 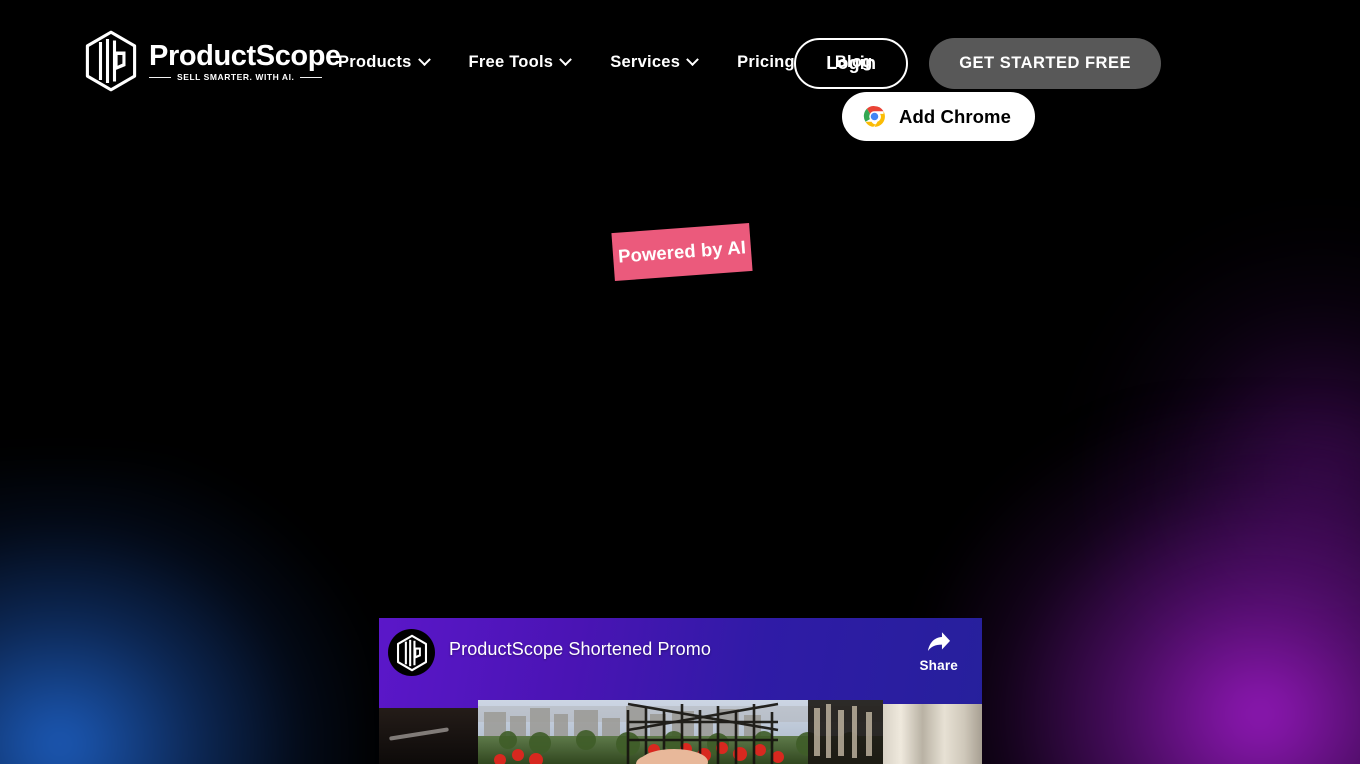 I want to click on background-glow-purple-soft, so click(x=1220, y=434).